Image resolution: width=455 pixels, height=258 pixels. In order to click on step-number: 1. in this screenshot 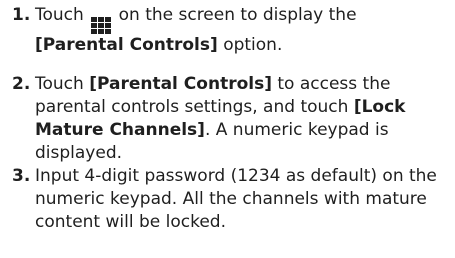, I will do `click(21, 15)`.